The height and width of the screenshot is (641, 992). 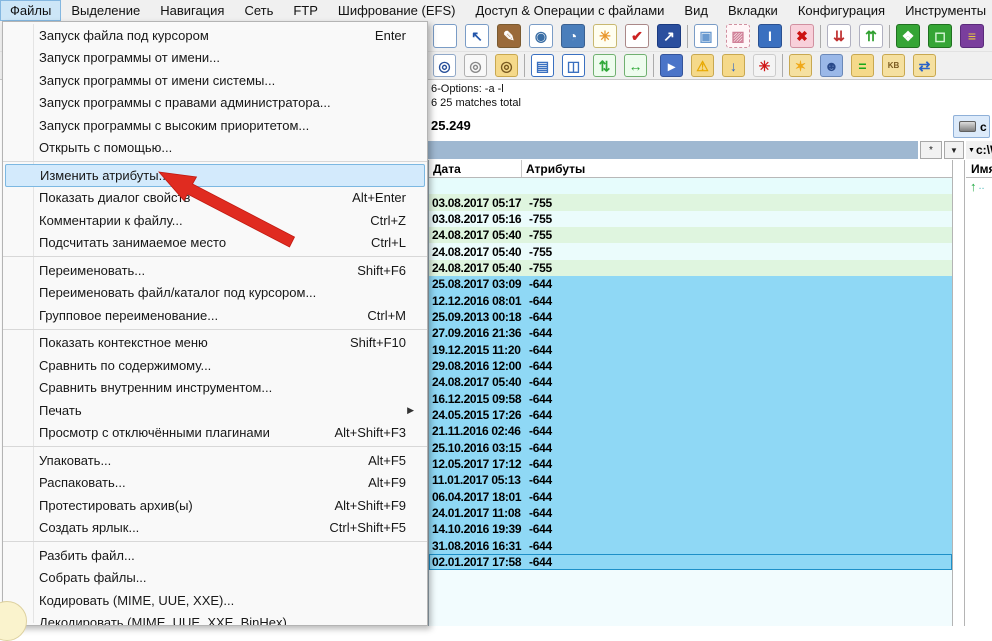 What do you see at coordinates (753, 10) in the screenshot?
I see `menubar-item: Вкладки` at bounding box center [753, 10].